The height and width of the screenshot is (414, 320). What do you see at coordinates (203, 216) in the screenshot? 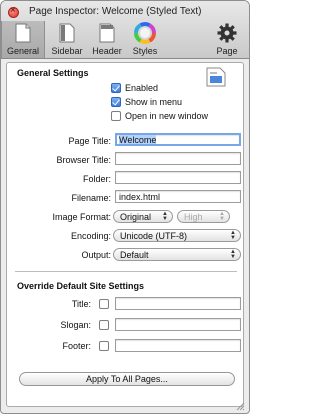
I see `image-quality-popup: High ▲ ▼` at bounding box center [203, 216].